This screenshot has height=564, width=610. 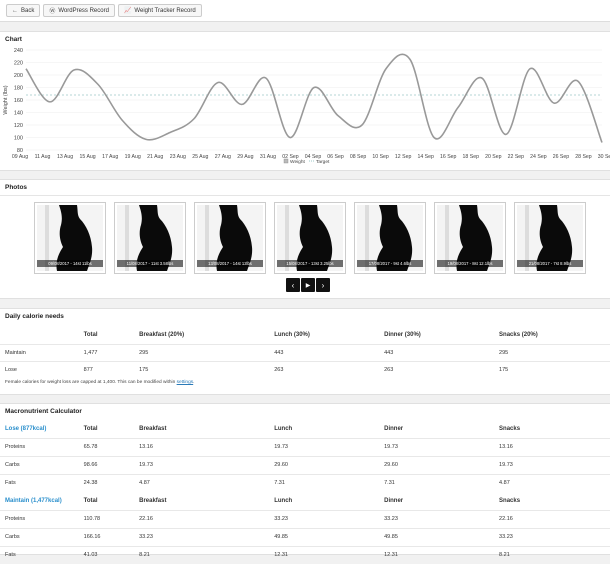 I want to click on progress-photo: 11/08/2017 - 11st 3.58lbs, so click(x=150, y=238).